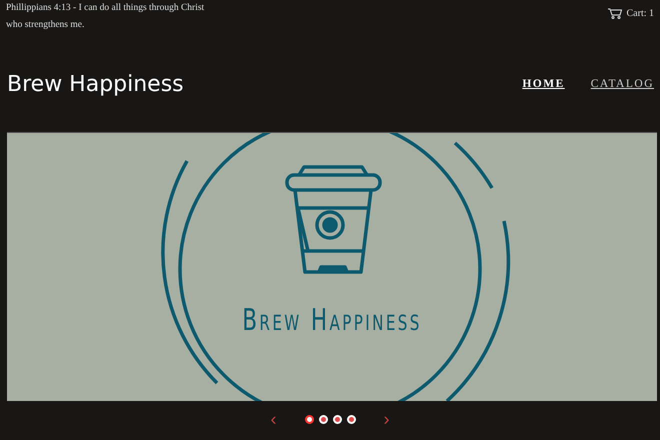 This screenshot has height=440, width=660. I want to click on nav-link: CATALOG, so click(622, 84).